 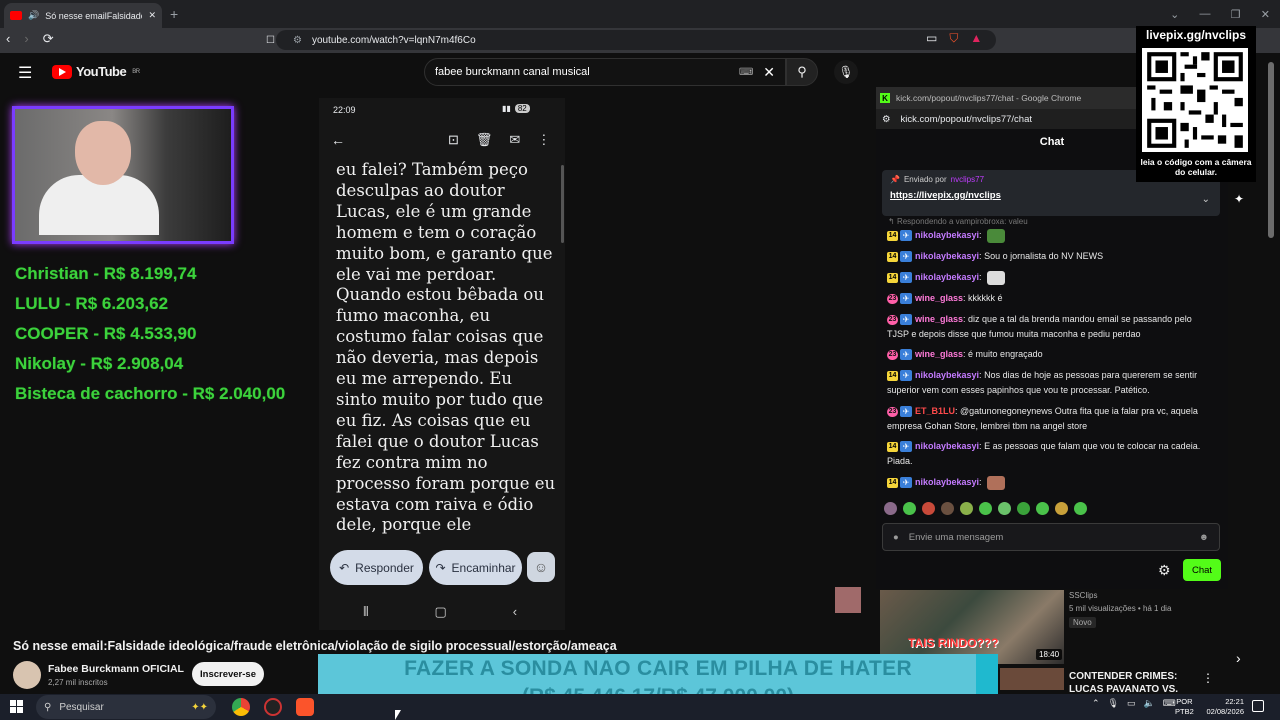 What do you see at coordinates (1258, 706) in the screenshot?
I see `notification-icon` at bounding box center [1258, 706].